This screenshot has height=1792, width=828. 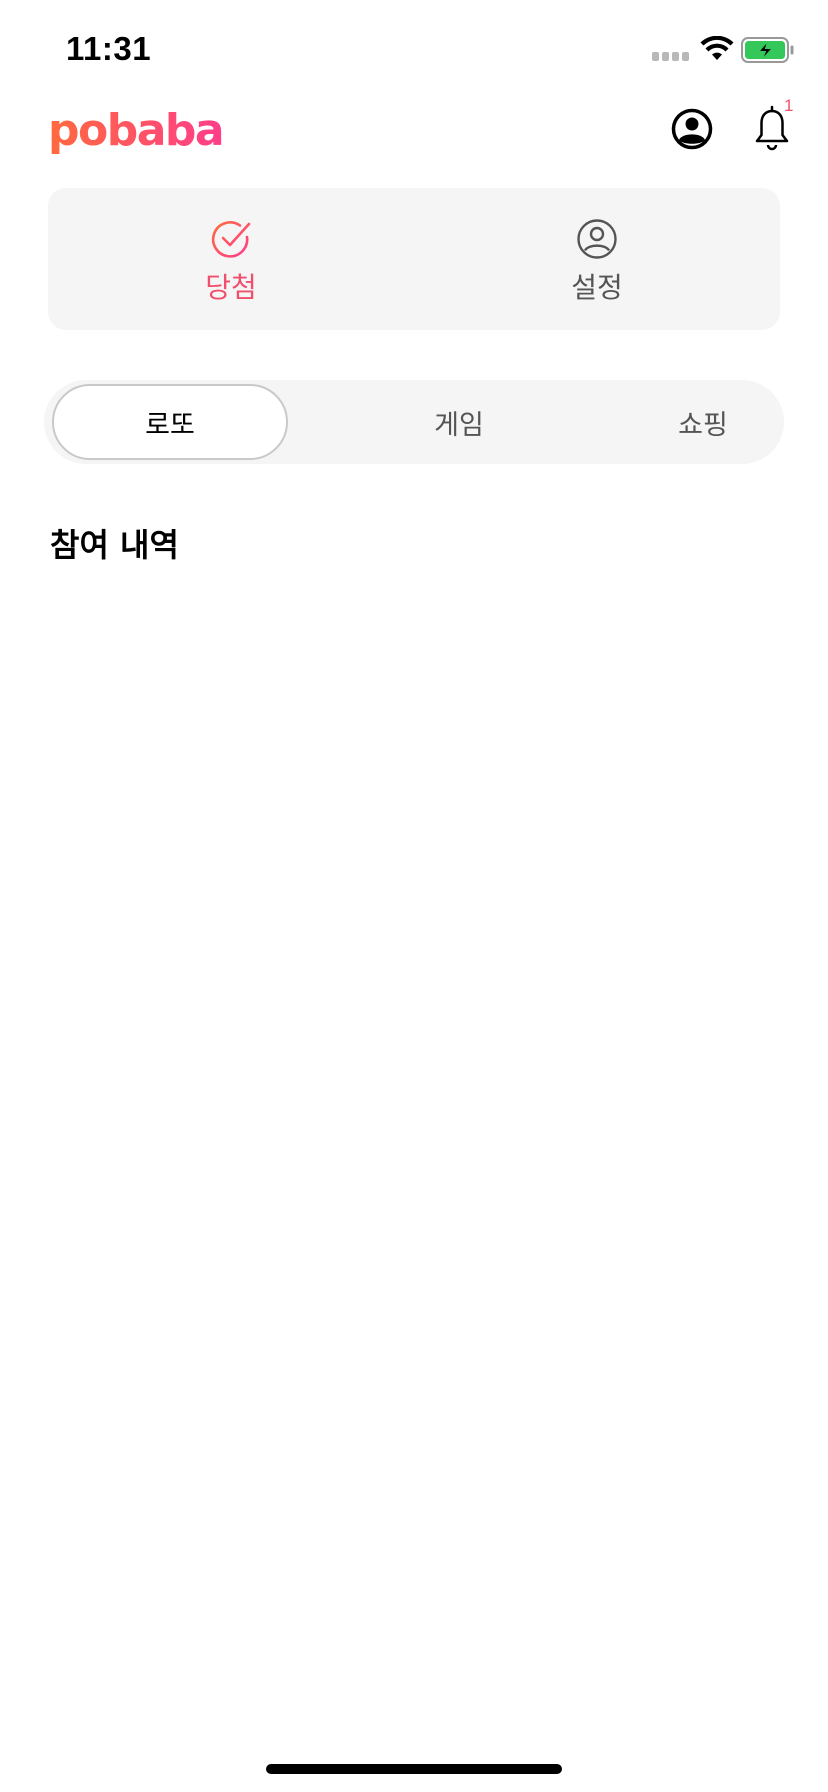 What do you see at coordinates (414, 1769) in the screenshot?
I see `home-indicator` at bounding box center [414, 1769].